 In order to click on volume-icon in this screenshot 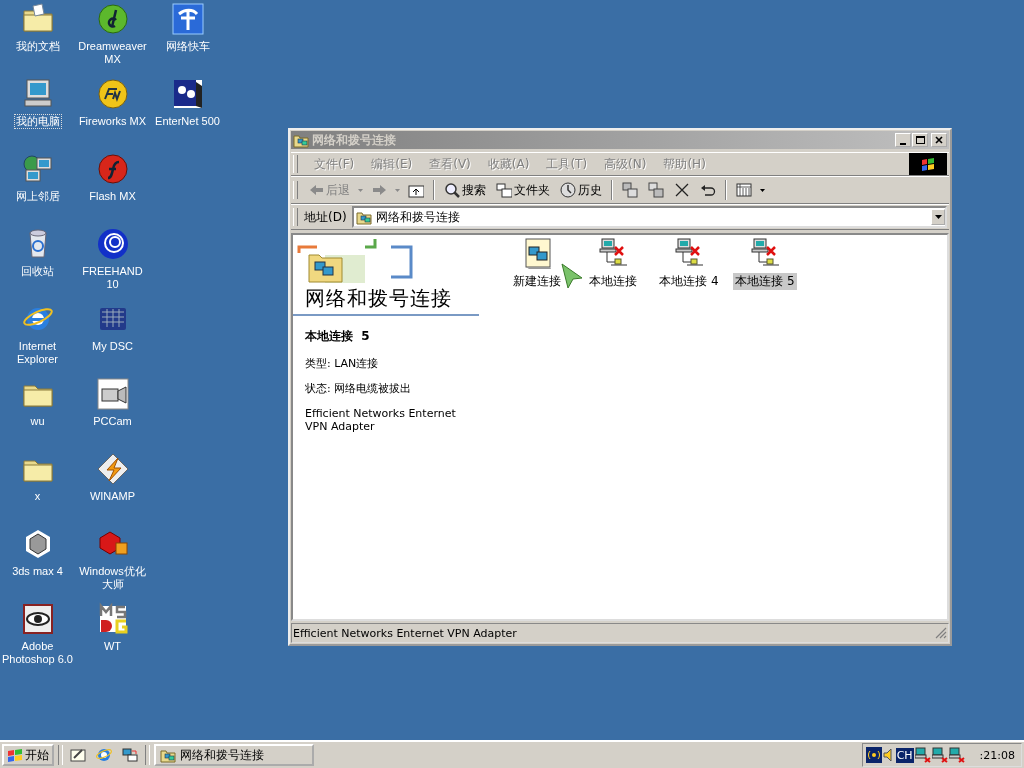, I will do `click(888, 755)`.